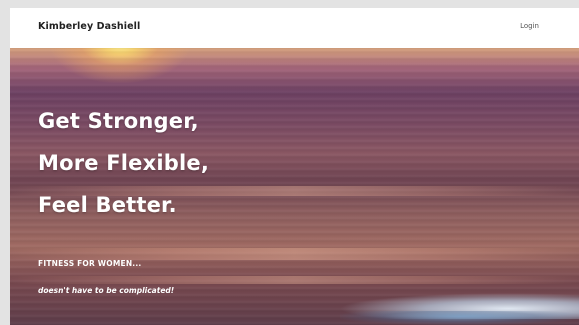 The height and width of the screenshot is (325, 579). What do you see at coordinates (107, 205) in the screenshot?
I see `headline-line: Feel Better.` at bounding box center [107, 205].